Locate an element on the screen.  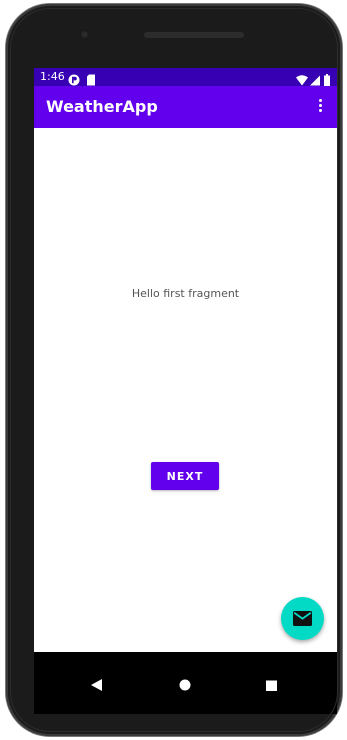
app-bar: WeatherApp is located at coordinates (185, 107).